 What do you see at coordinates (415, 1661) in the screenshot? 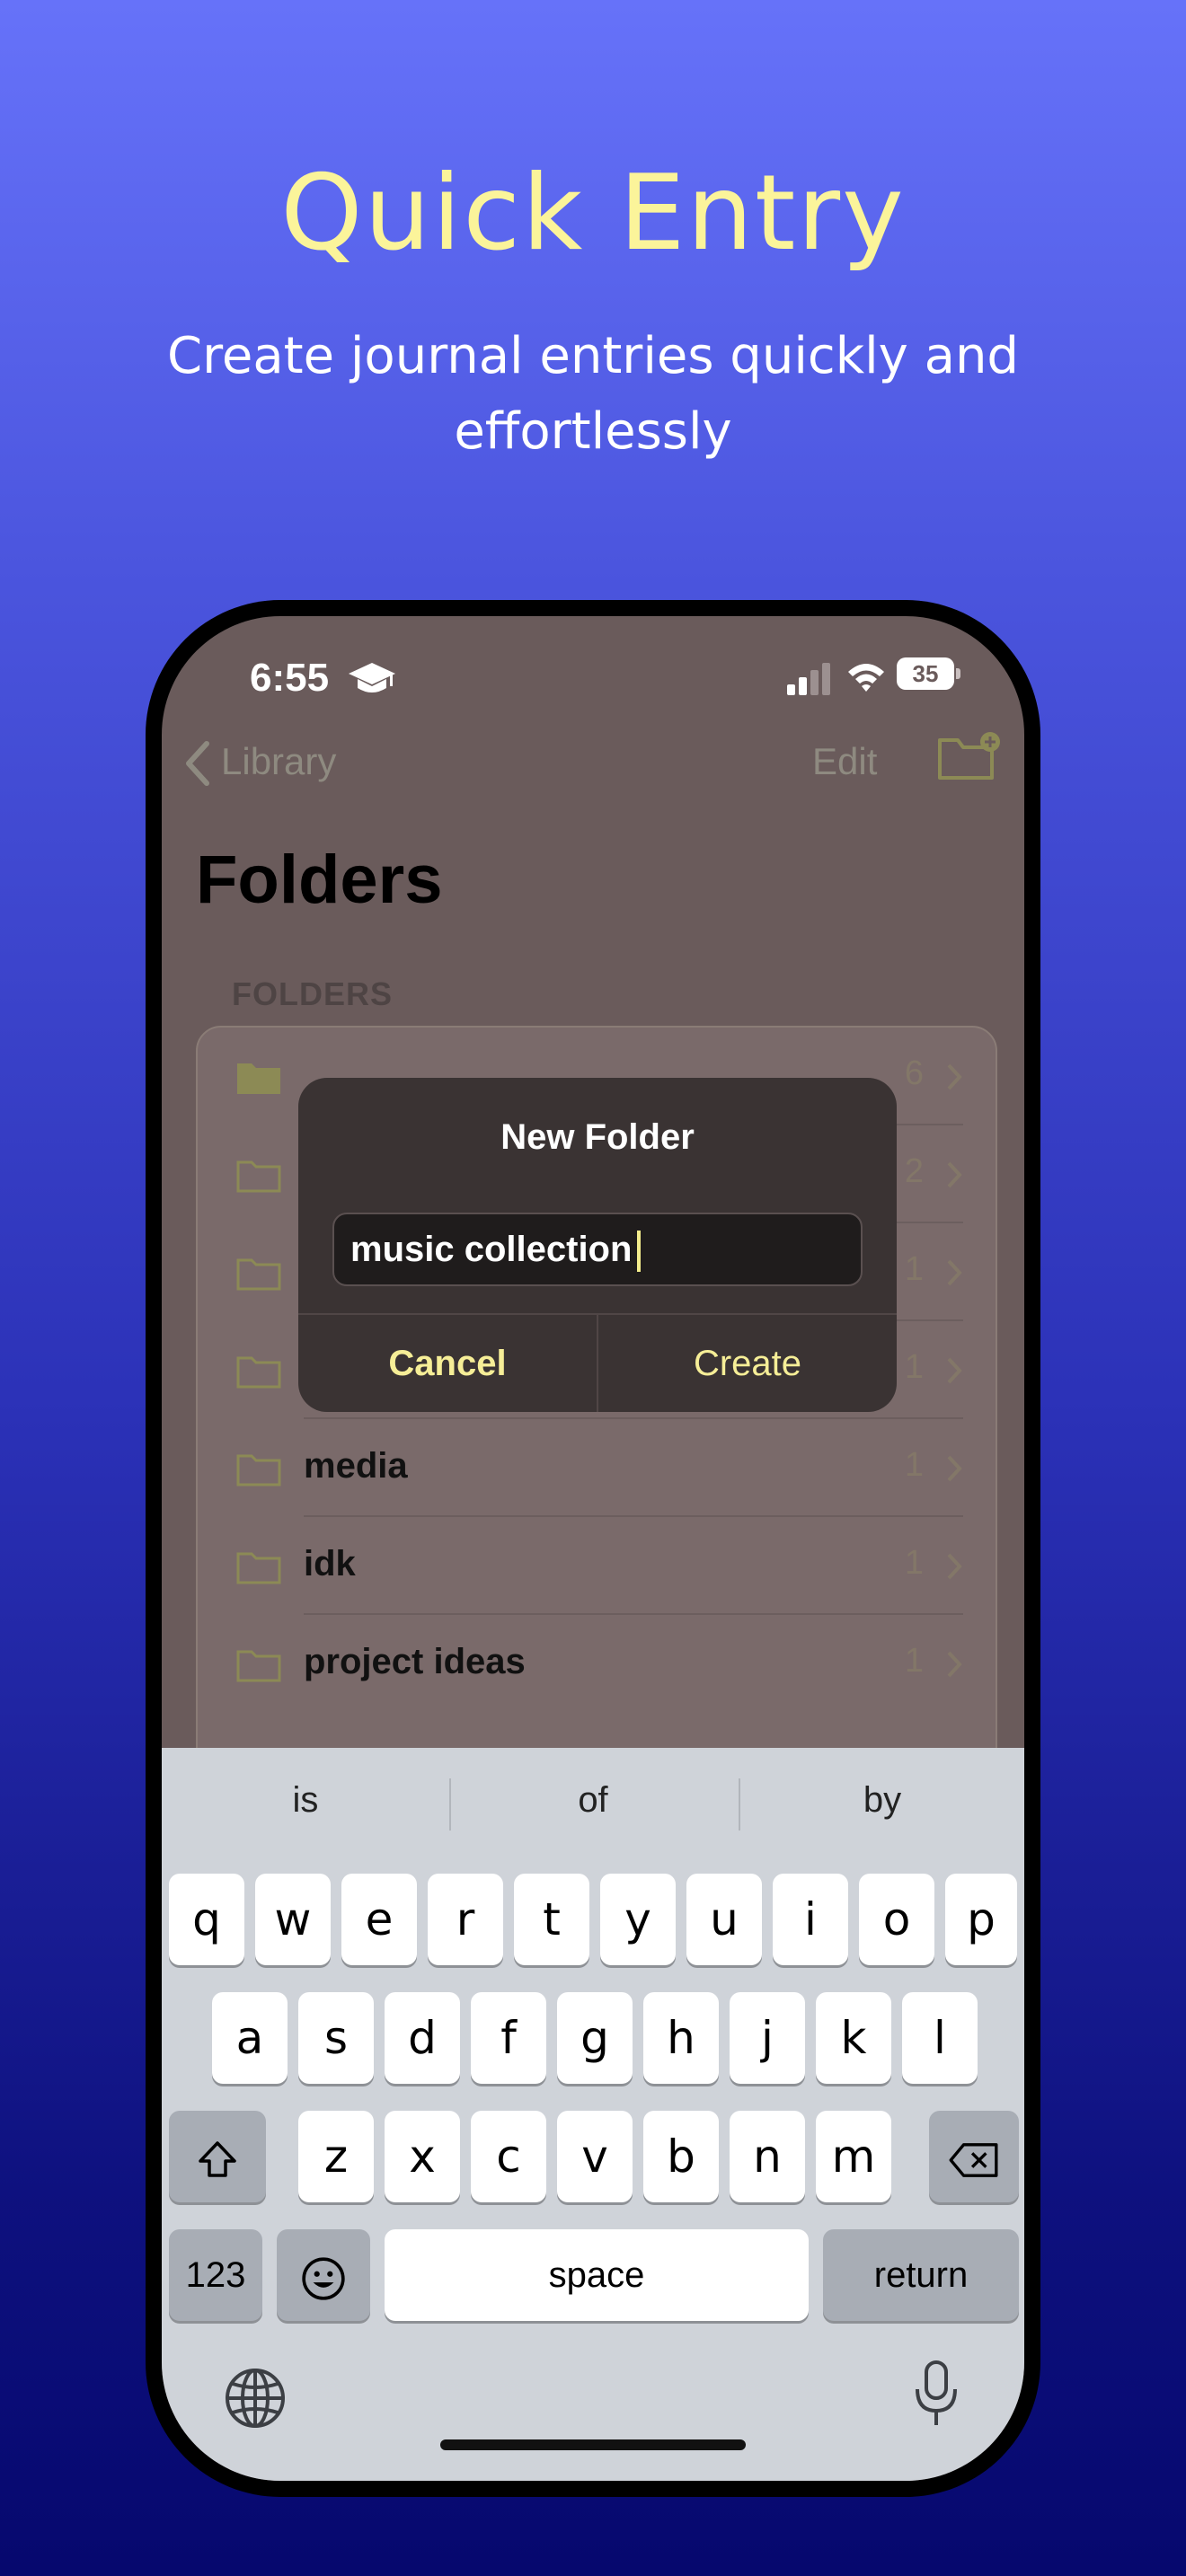
I see `folder-name: project ideas` at bounding box center [415, 1661].